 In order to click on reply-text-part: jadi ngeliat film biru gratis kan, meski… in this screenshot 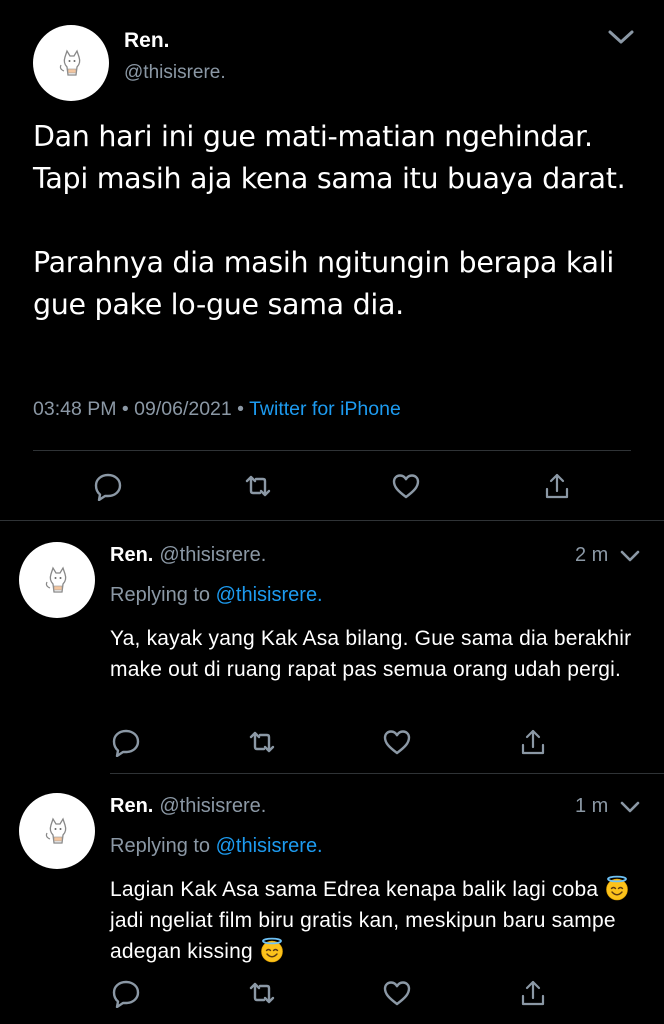, I will do `click(363, 936)`.